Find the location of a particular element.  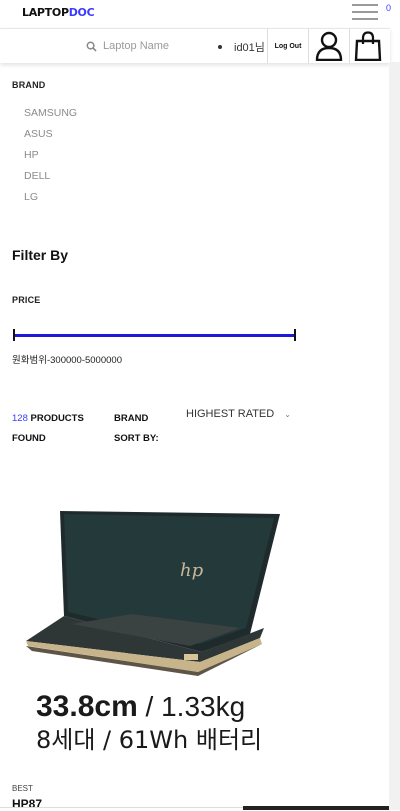

price-range-slider is located at coordinates (155, 335).